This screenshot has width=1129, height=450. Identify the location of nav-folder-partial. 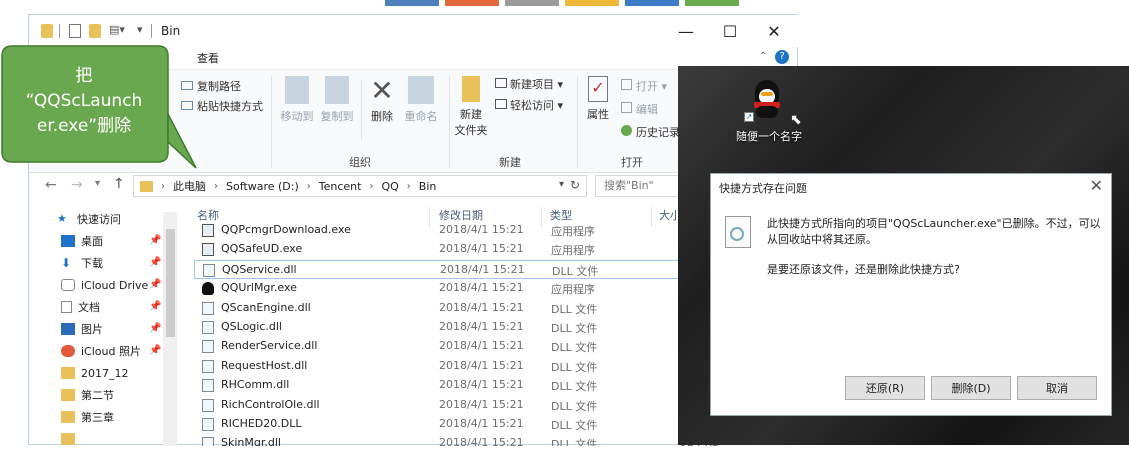
(71, 439).